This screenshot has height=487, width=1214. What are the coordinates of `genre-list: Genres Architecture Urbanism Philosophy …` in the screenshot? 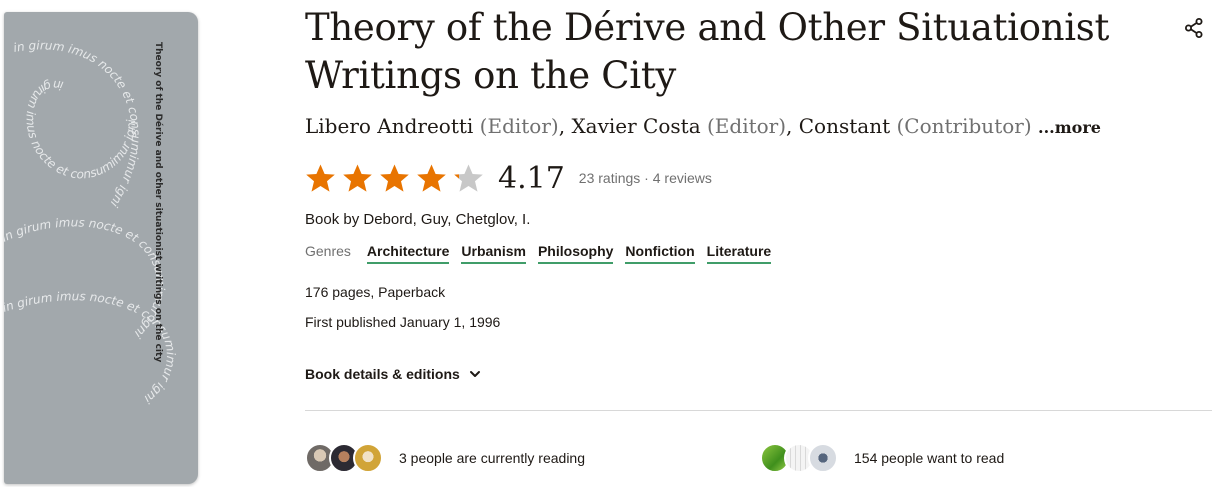 It's located at (544, 253).